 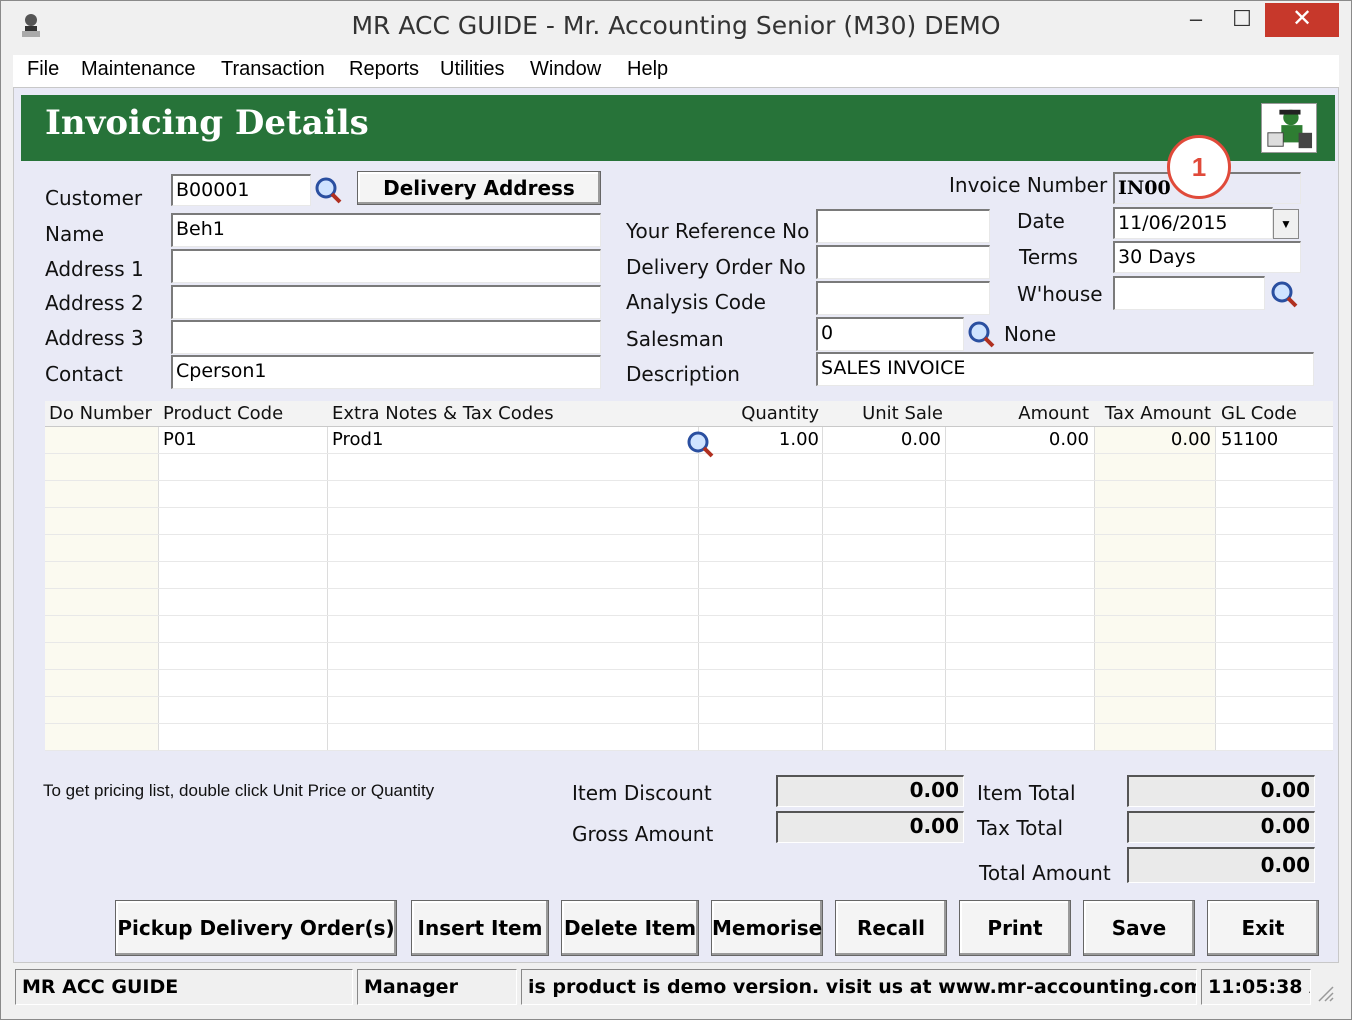 I want to click on total-amount-label: Total Amount, so click(x=1045, y=873).